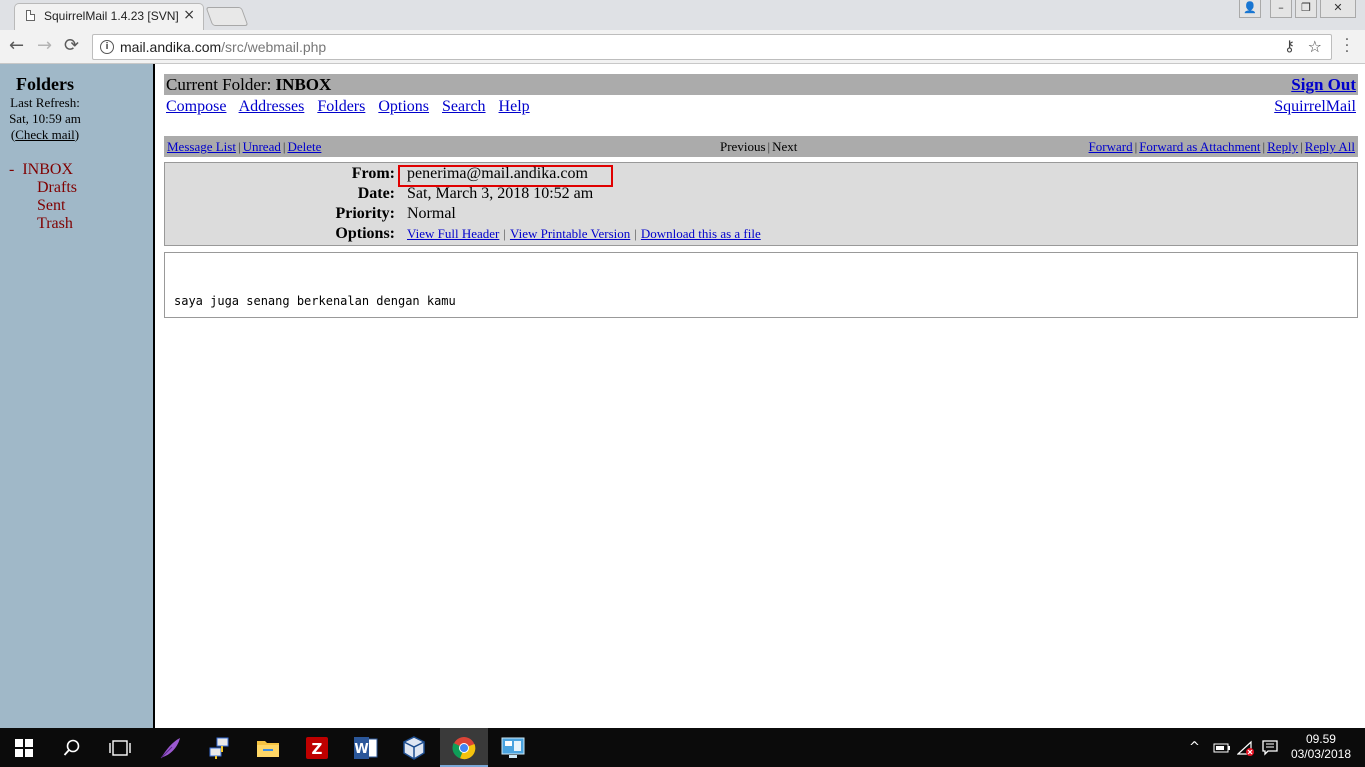 The image size is (1365, 767). Describe the element at coordinates (712, 47) in the screenshot. I see `address-bar: i mail.andika.com/src/webmail.php ⚷ ☆` at that location.